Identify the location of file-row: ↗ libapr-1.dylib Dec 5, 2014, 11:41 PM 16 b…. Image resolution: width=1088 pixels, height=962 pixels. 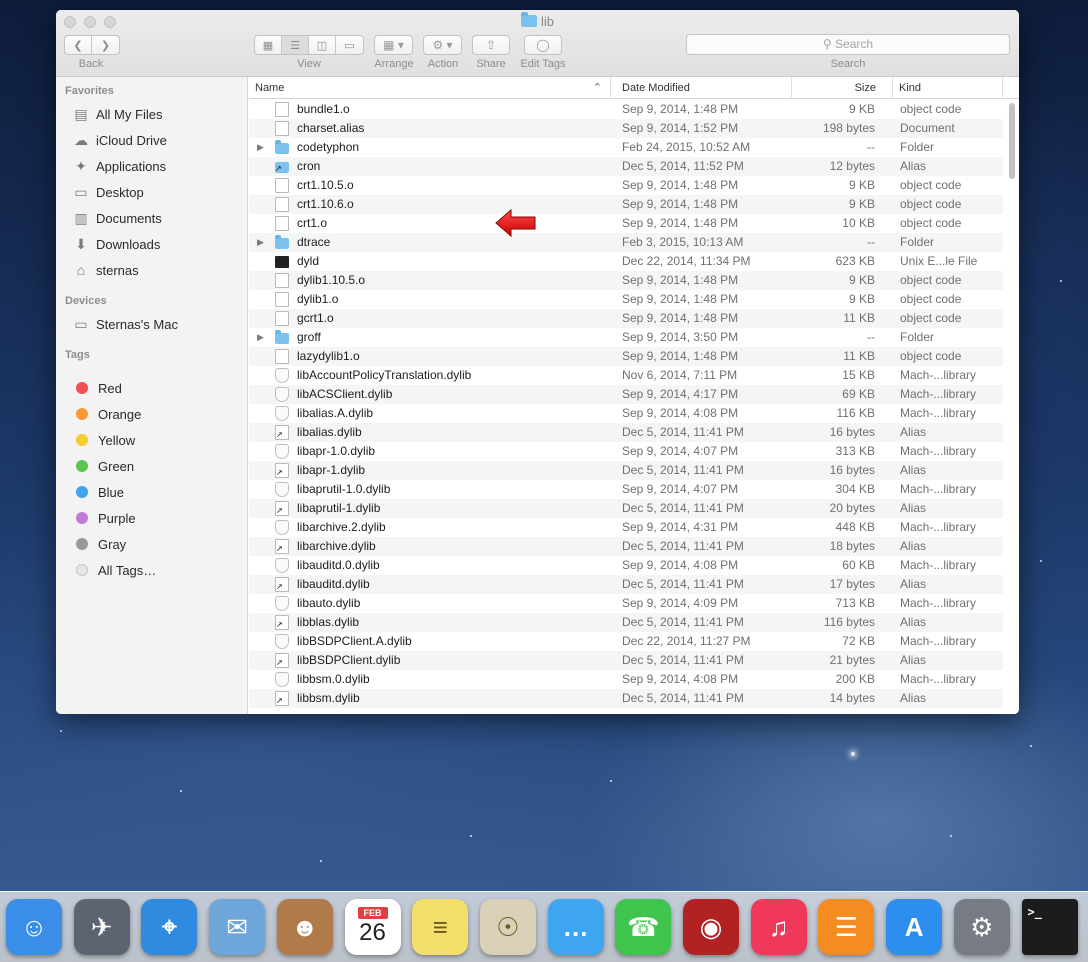
(626, 470).